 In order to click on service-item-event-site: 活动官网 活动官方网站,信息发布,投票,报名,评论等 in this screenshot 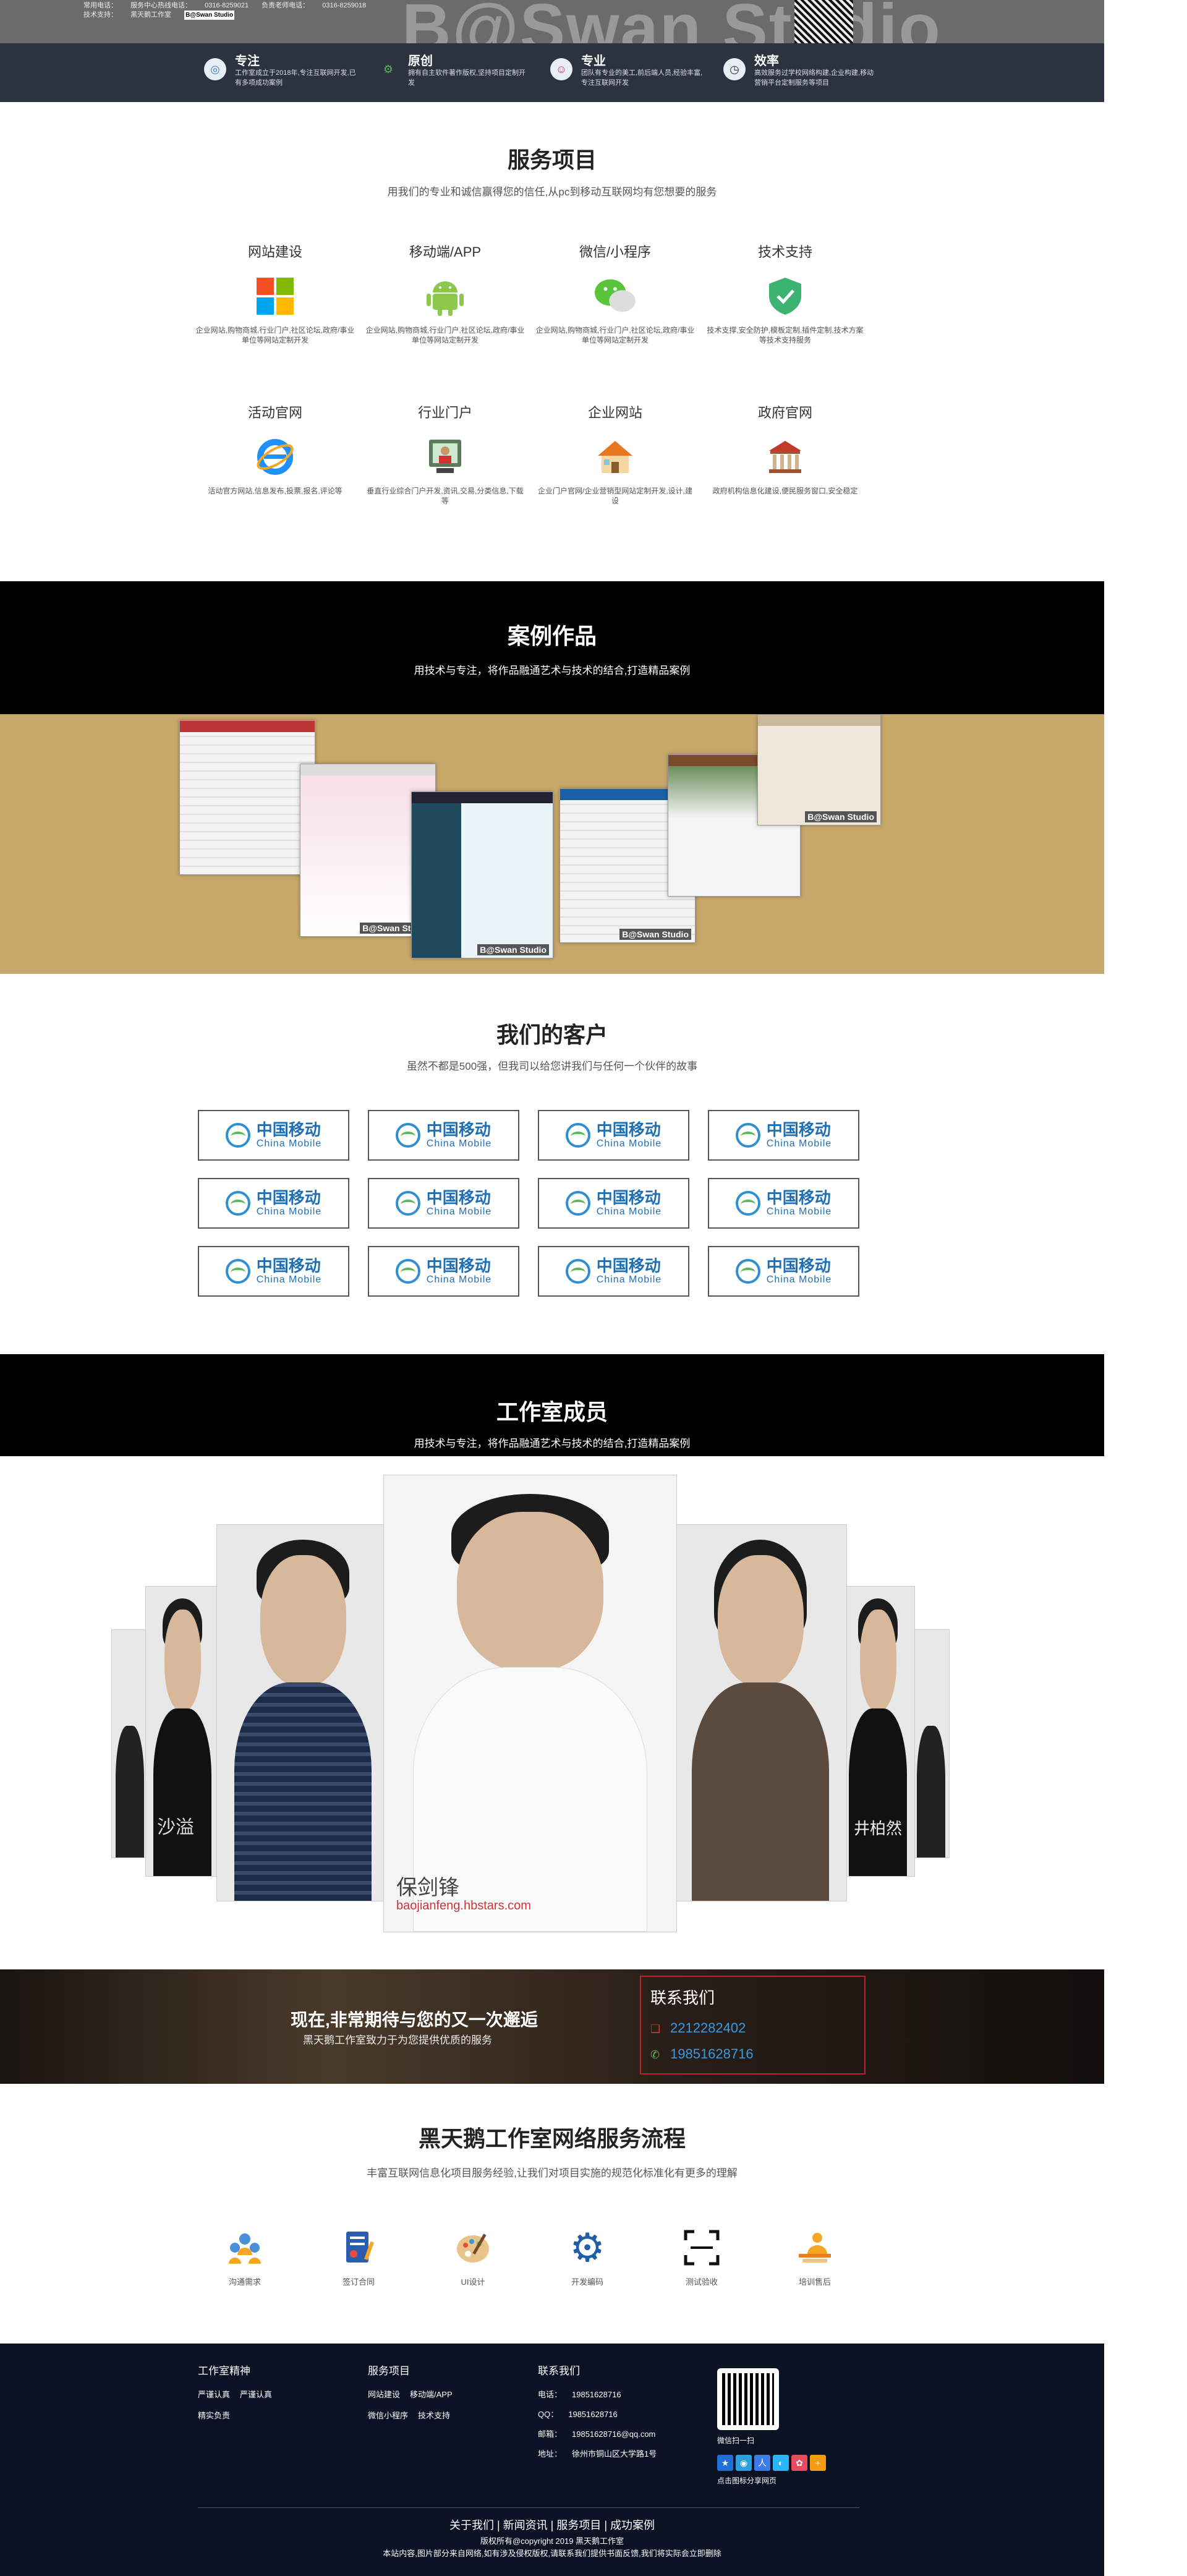, I will do `click(275, 449)`.